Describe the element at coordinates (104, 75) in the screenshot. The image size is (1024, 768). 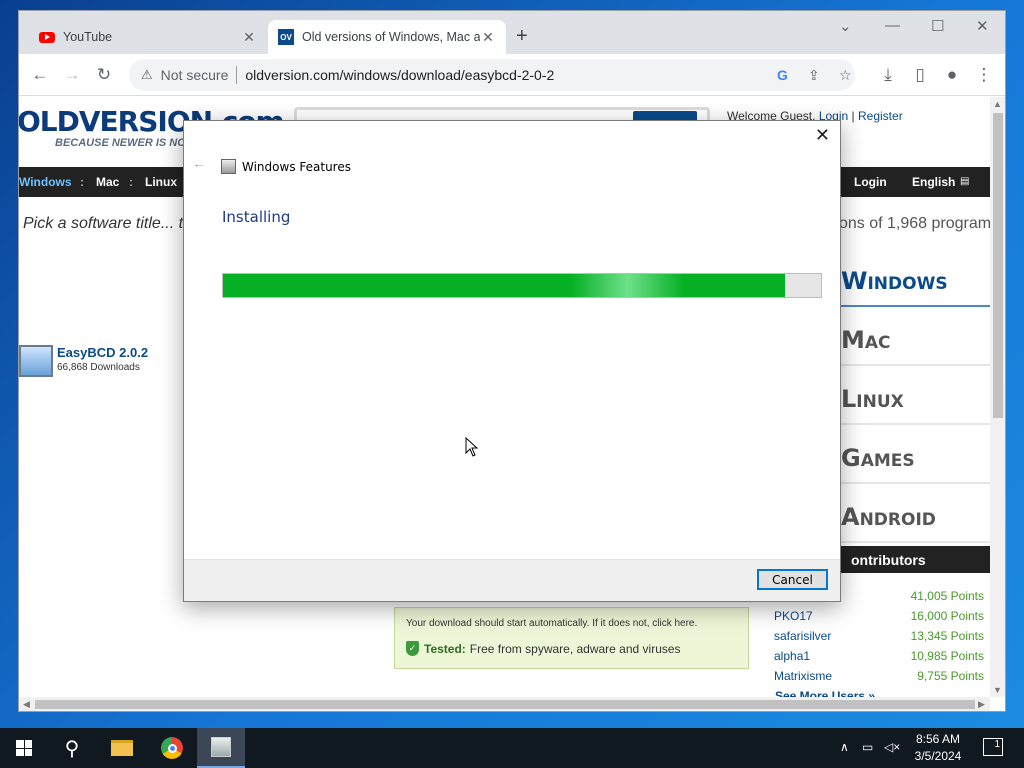
I see `reload-icon: ↻` at that location.